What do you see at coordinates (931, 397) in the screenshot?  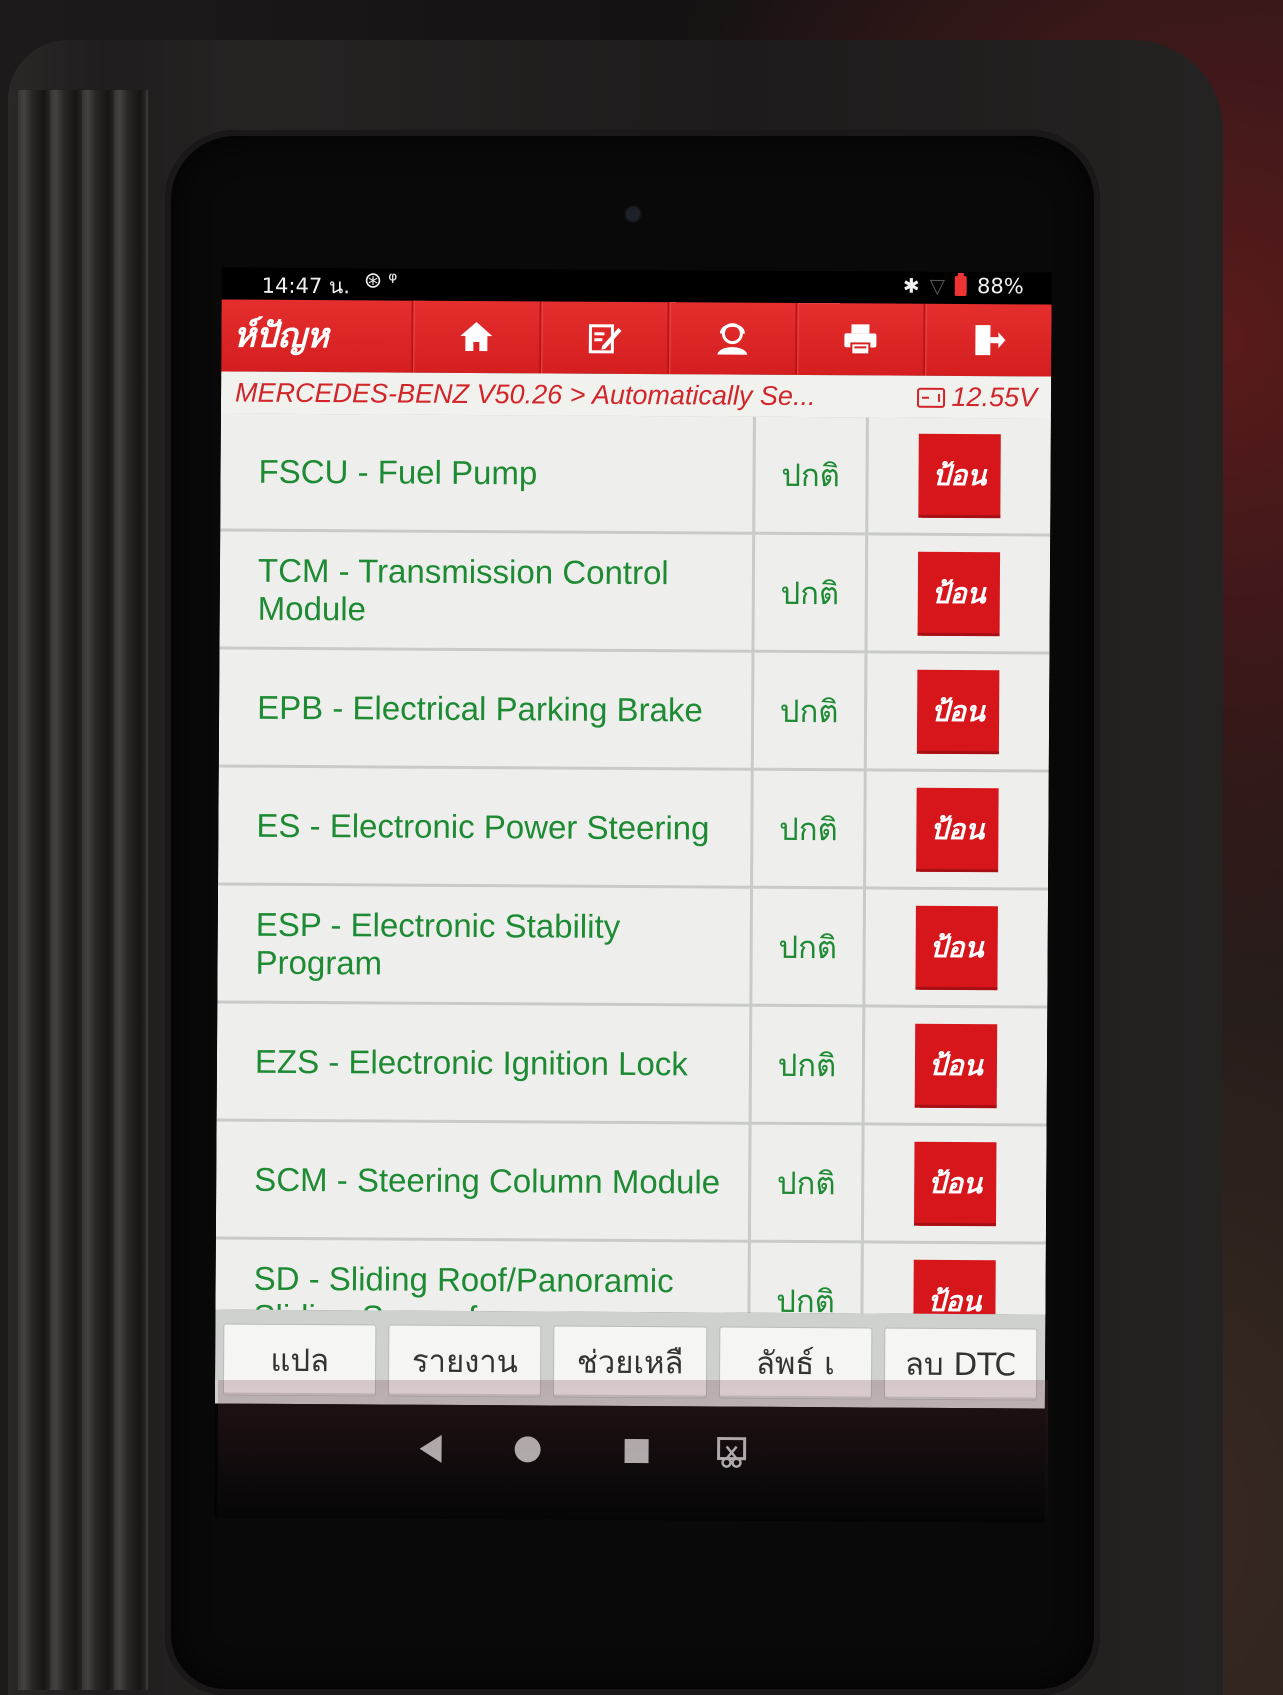 I see `car-battery-icon` at bounding box center [931, 397].